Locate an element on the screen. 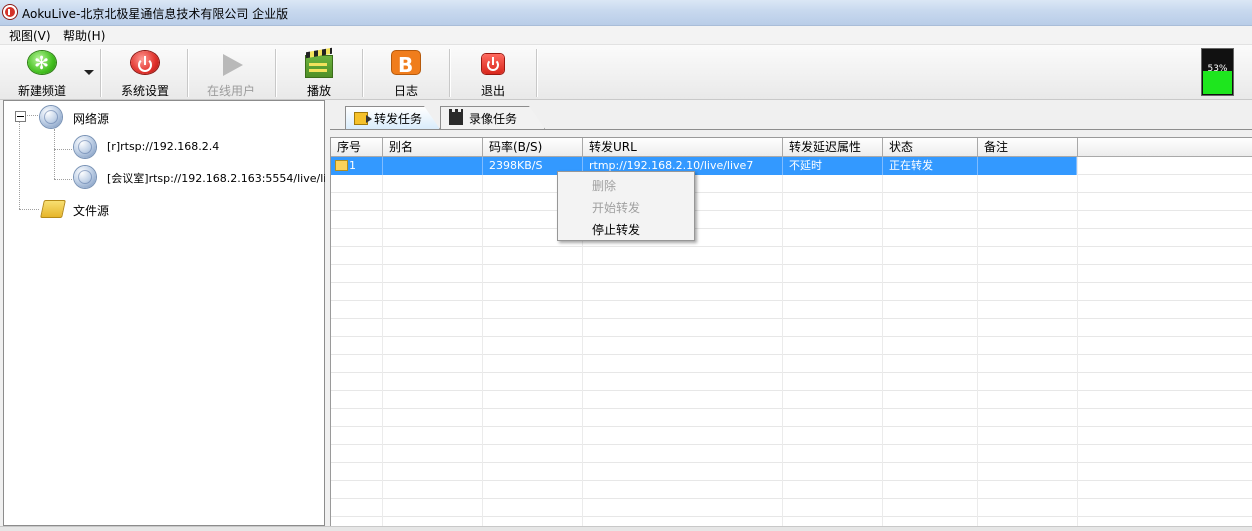  tab-forward-tasks: 转发任务 is located at coordinates (392, 117).